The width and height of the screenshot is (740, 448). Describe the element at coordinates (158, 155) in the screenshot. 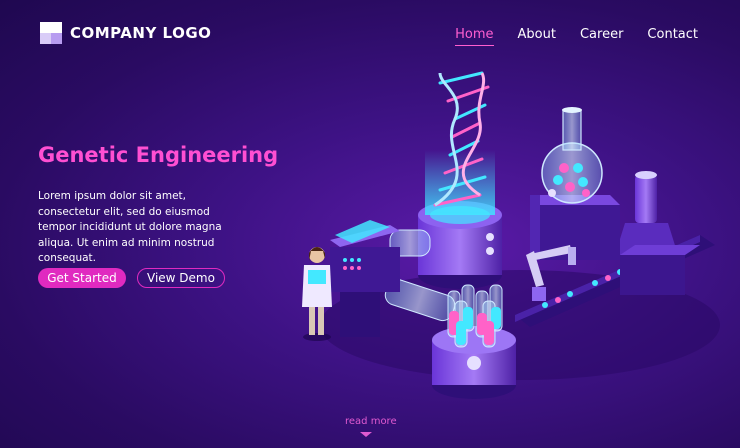

I see `page-title: Genetic Engineering` at that location.